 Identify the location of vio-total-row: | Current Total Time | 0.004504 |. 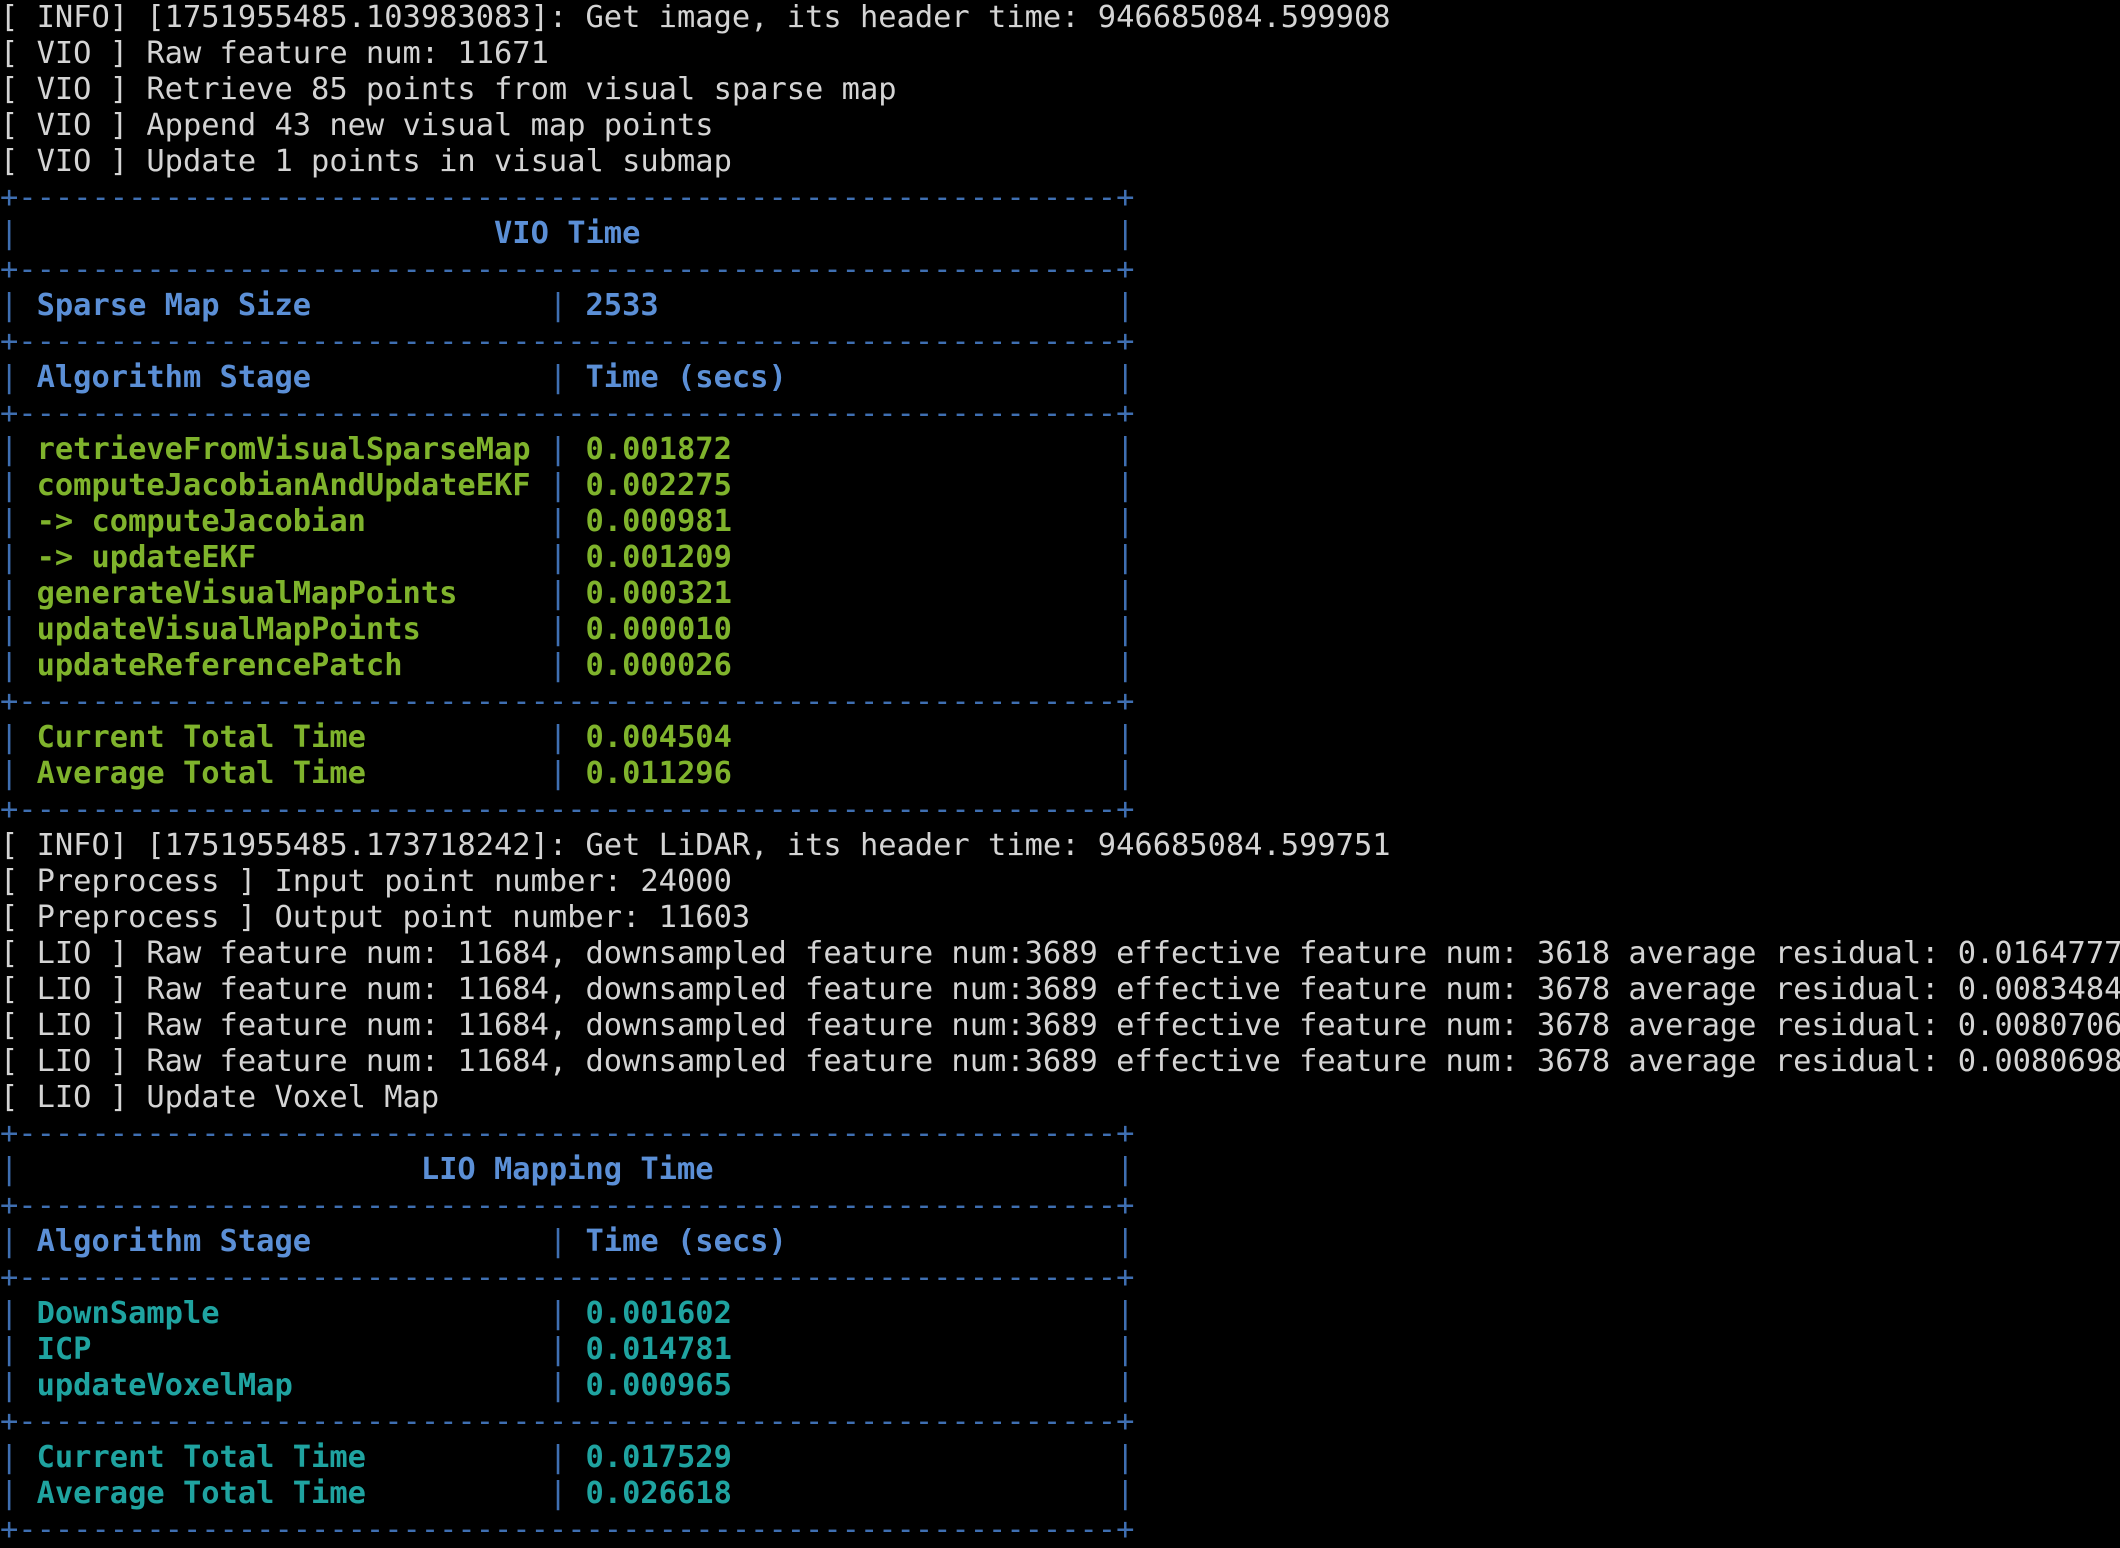
(567, 738).